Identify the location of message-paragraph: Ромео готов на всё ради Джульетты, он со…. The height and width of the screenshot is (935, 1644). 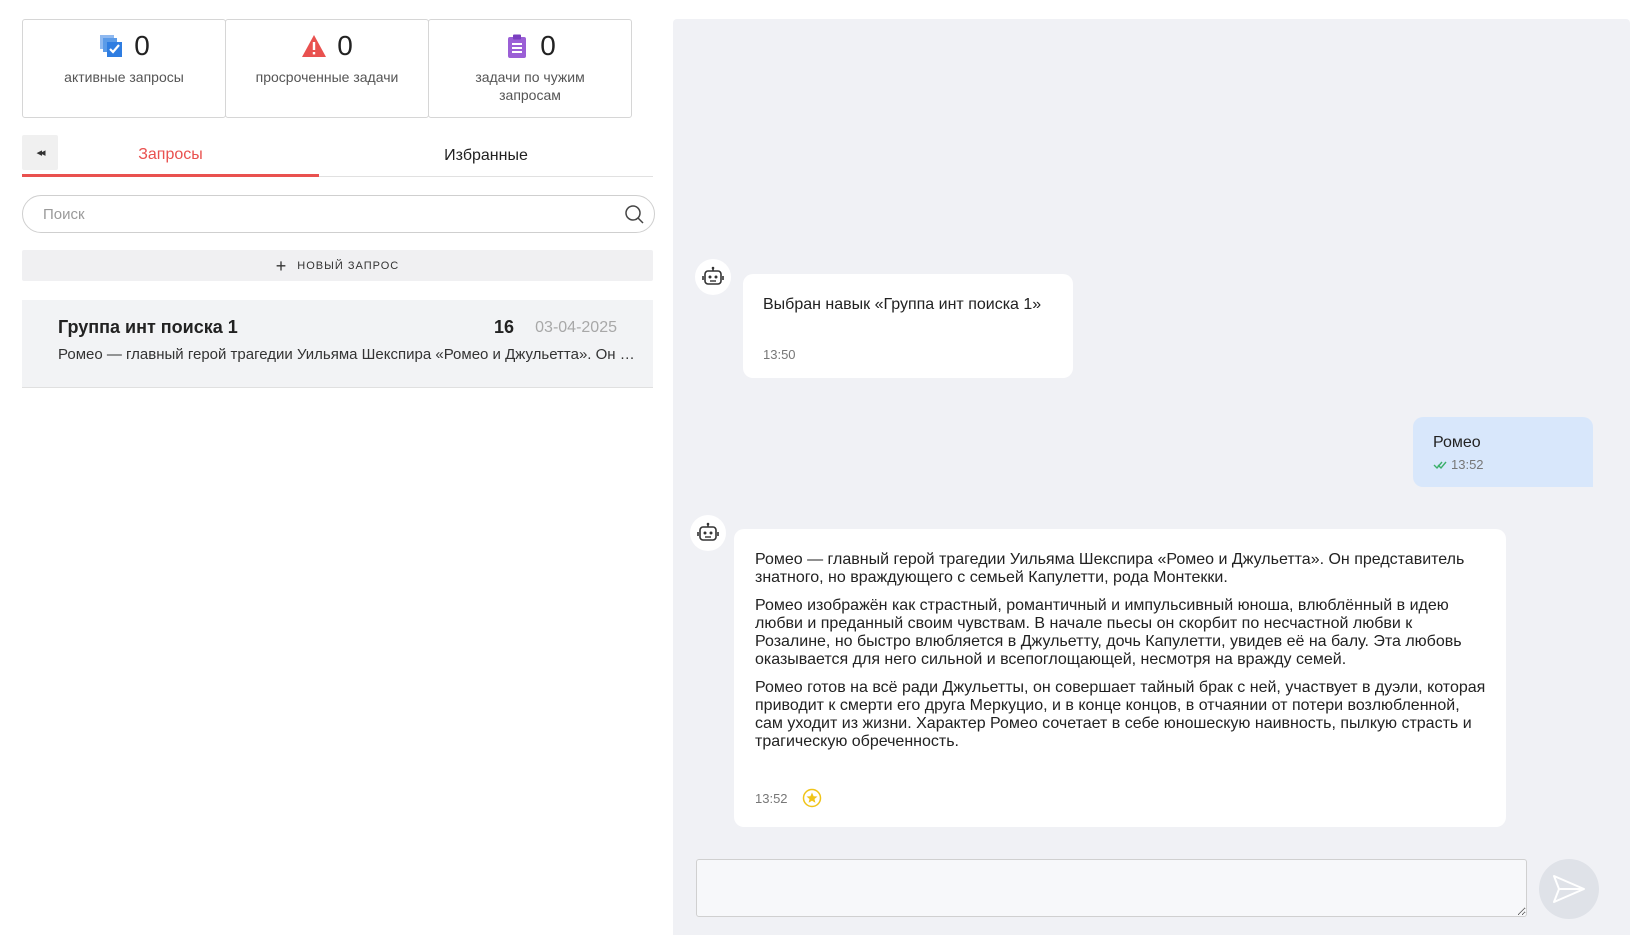
(1120, 714).